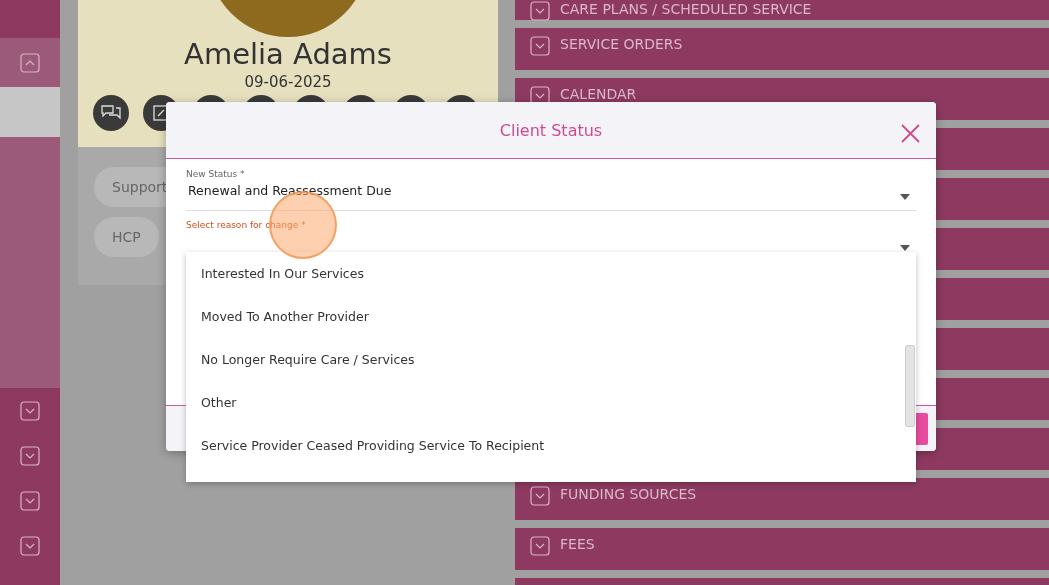  Describe the element at coordinates (246, 225) in the screenshot. I see `field-label: Select reason for change *` at that location.